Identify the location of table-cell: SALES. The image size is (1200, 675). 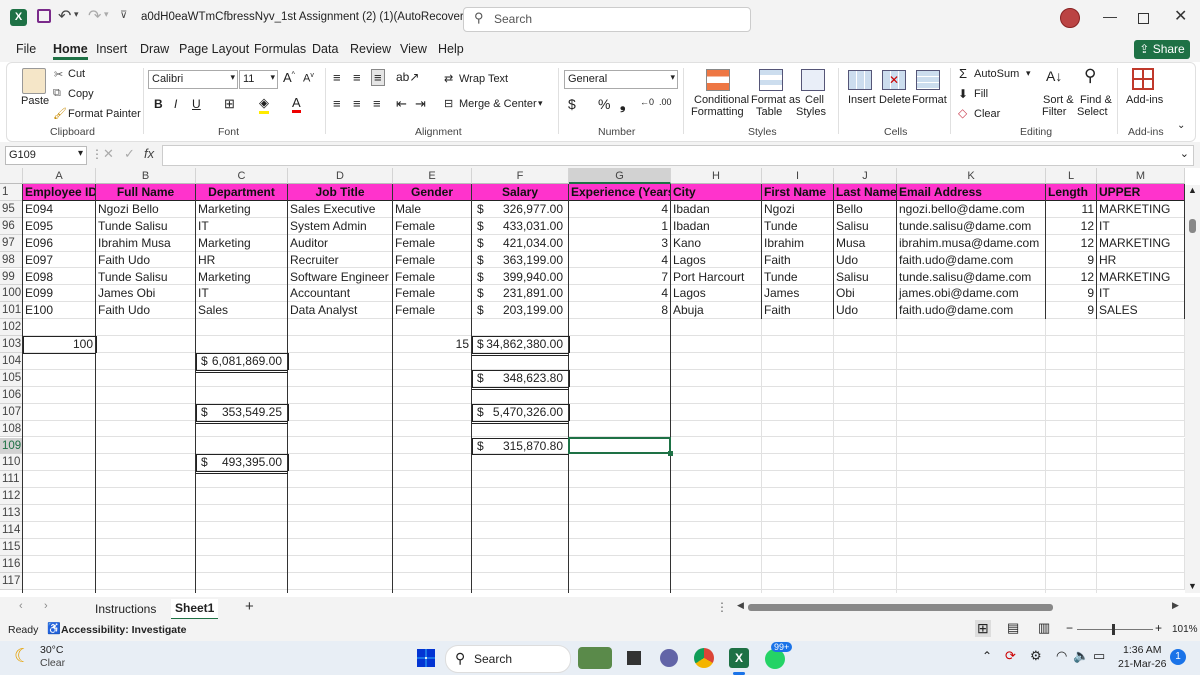
(1141, 311).